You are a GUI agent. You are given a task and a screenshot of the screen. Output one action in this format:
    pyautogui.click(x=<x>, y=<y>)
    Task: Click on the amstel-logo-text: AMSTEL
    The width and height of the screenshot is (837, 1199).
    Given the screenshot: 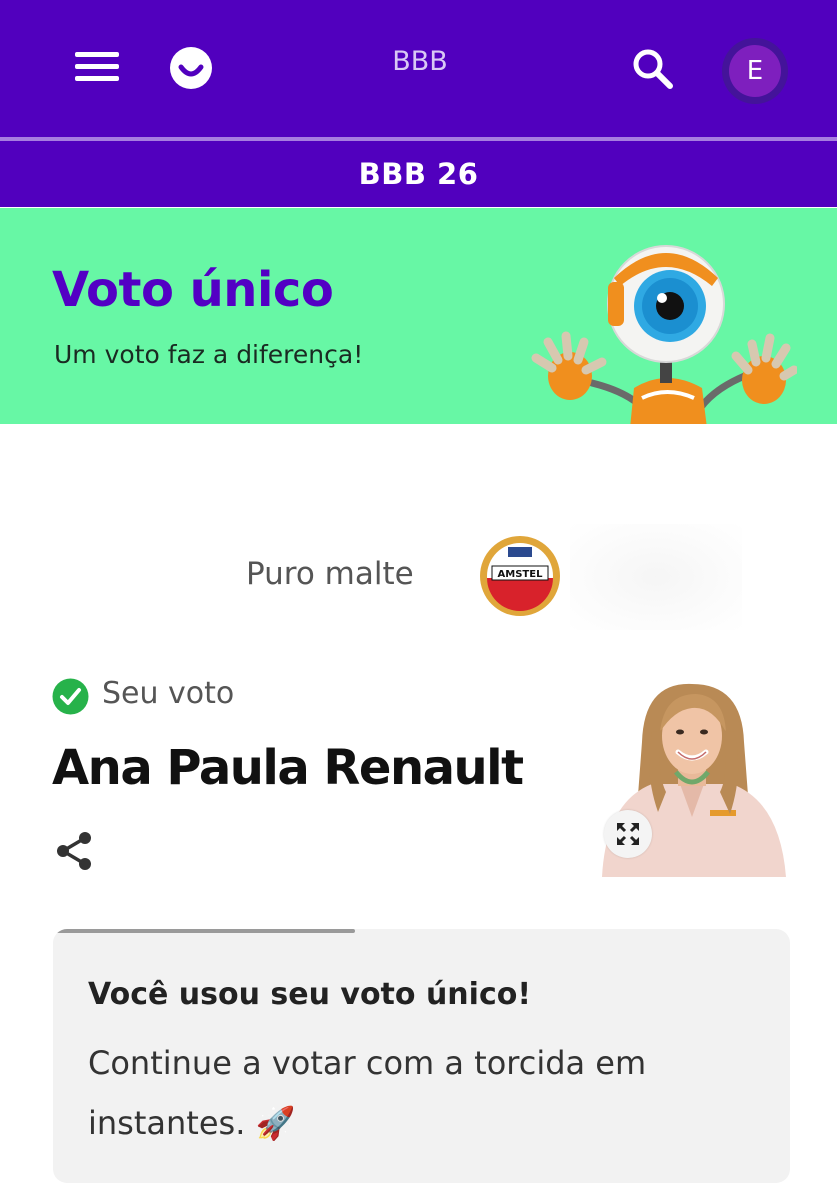 What is the action you would take?
    pyautogui.click(x=521, y=574)
    